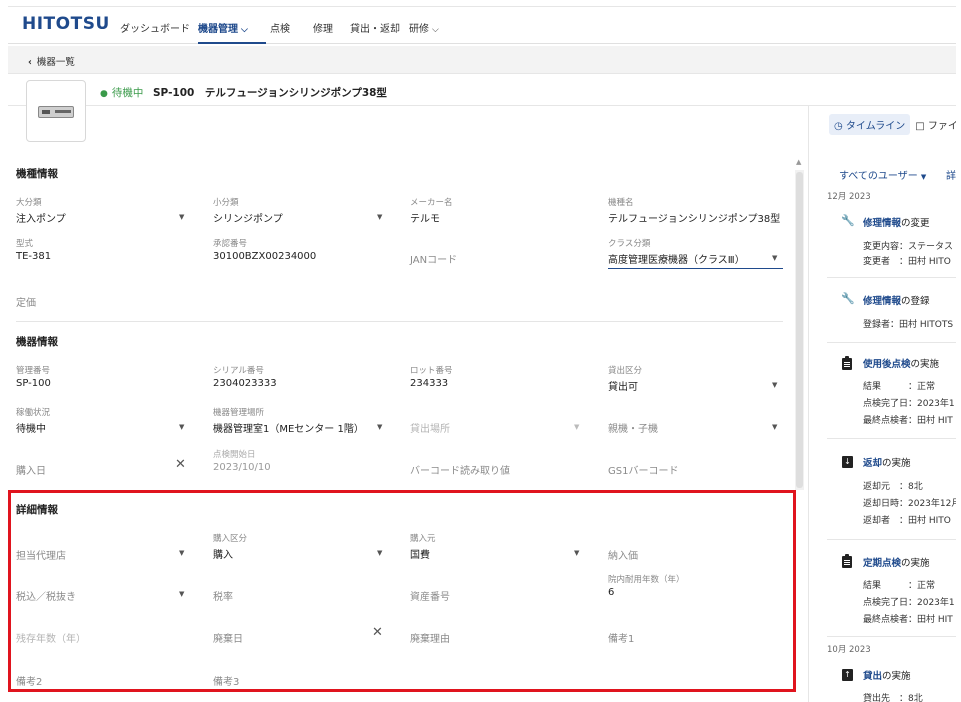  Describe the element at coordinates (633, 427) in the screenshot. I see `parent-child-select: 親機・子機` at that location.